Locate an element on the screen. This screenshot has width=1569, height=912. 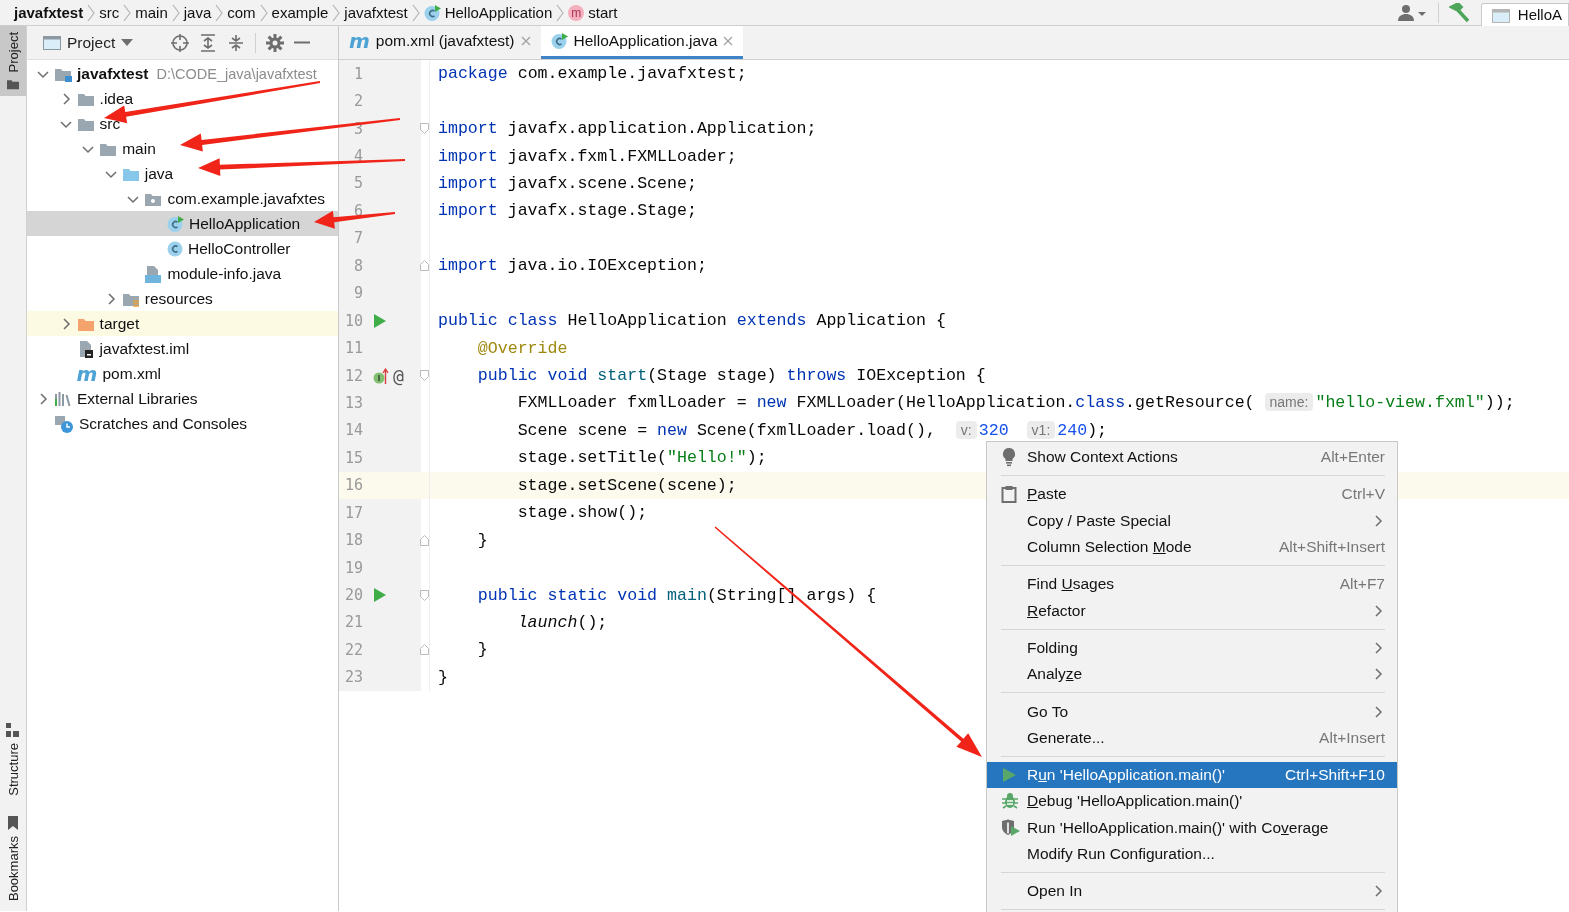
menu-item: Go To is located at coordinates (1192, 711).